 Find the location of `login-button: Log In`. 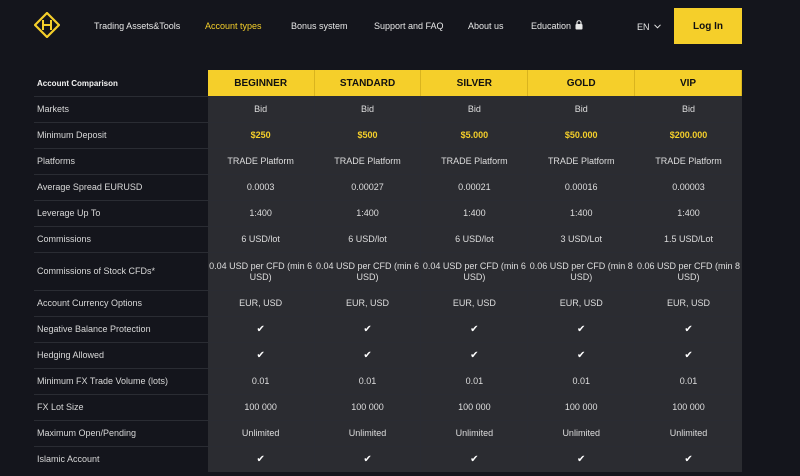

login-button: Log In is located at coordinates (708, 26).